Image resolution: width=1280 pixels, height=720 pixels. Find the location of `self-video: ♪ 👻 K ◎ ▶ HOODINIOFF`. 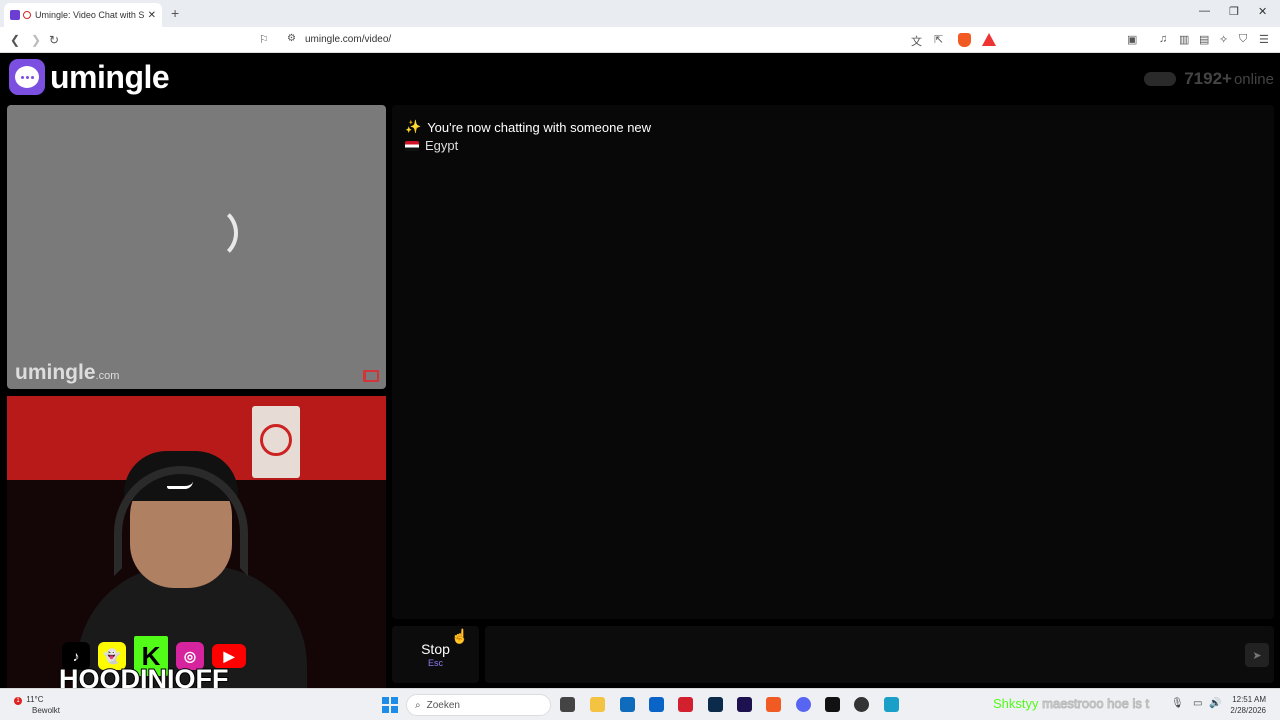

self-video: ♪ 👻 K ◎ ▶ HOODINIOFF is located at coordinates (196, 542).